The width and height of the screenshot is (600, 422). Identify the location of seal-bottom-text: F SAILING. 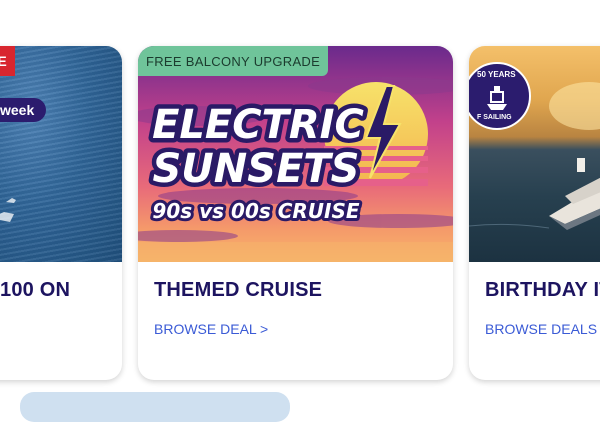
(494, 117).